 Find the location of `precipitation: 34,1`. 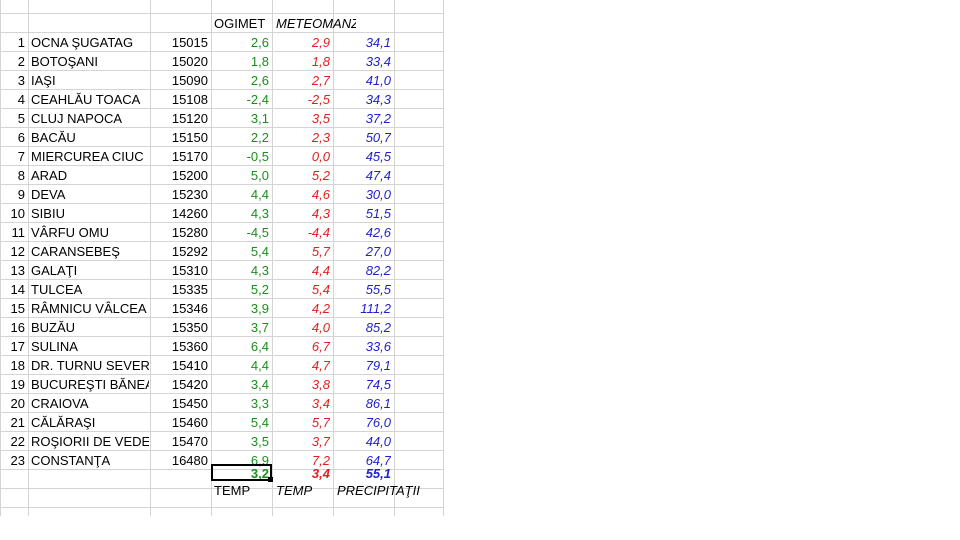

precipitation: 34,1 is located at coordinates (362, 42).